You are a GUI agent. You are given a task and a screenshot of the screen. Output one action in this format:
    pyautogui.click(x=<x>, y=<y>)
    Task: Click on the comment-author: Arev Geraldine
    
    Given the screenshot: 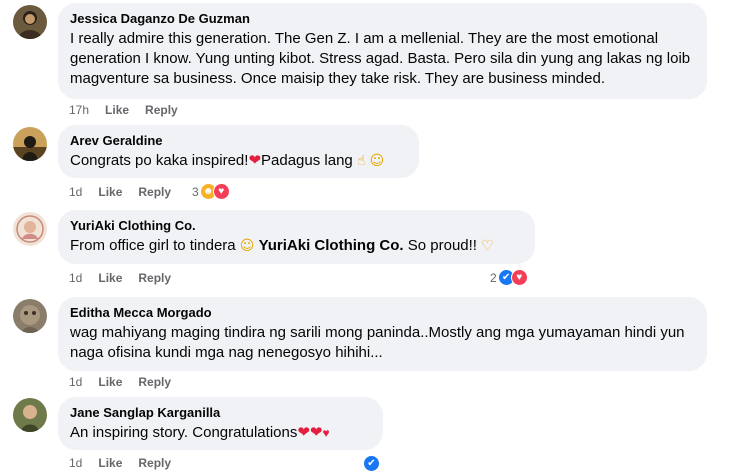 What is the action you would take?
    pyautogui.click(x=238, y=140)
    